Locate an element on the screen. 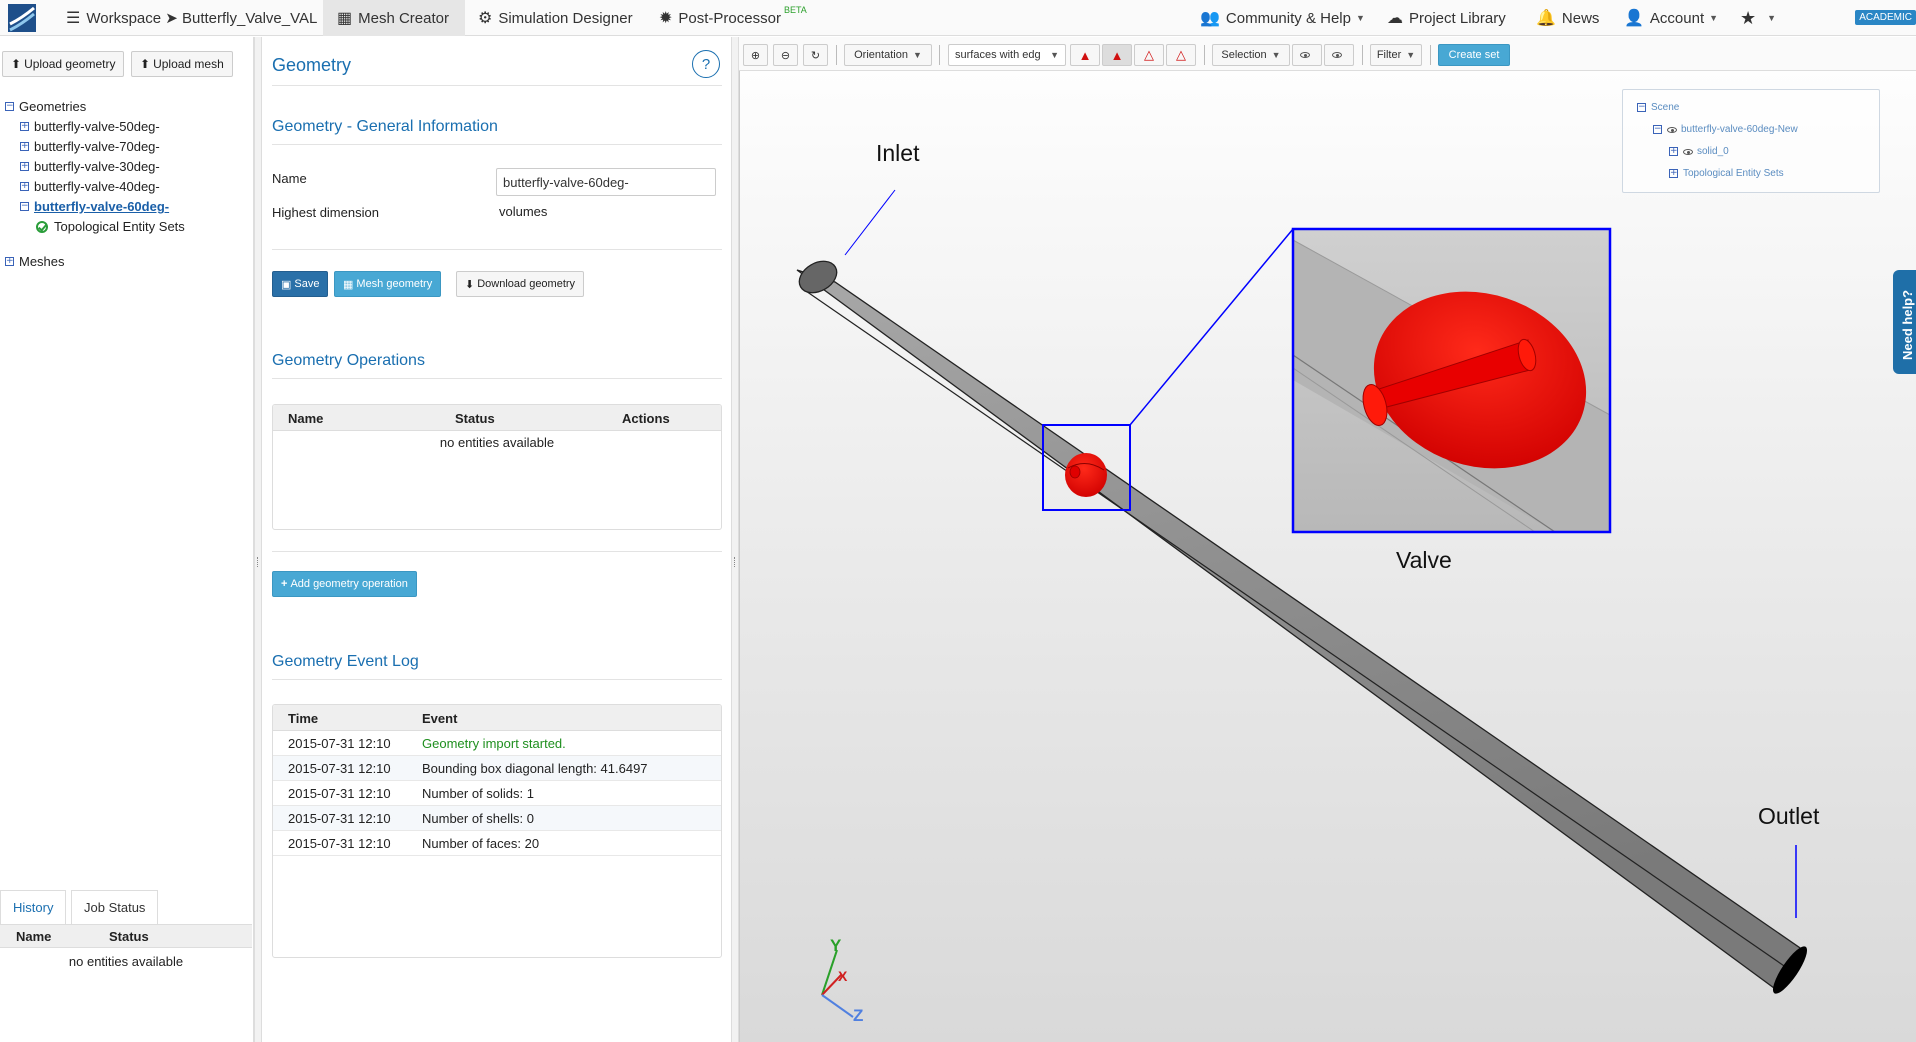 This screenshot has height=1042, width=1916. scene-tree-root: − Scene is located at coordinates (1658, 107).